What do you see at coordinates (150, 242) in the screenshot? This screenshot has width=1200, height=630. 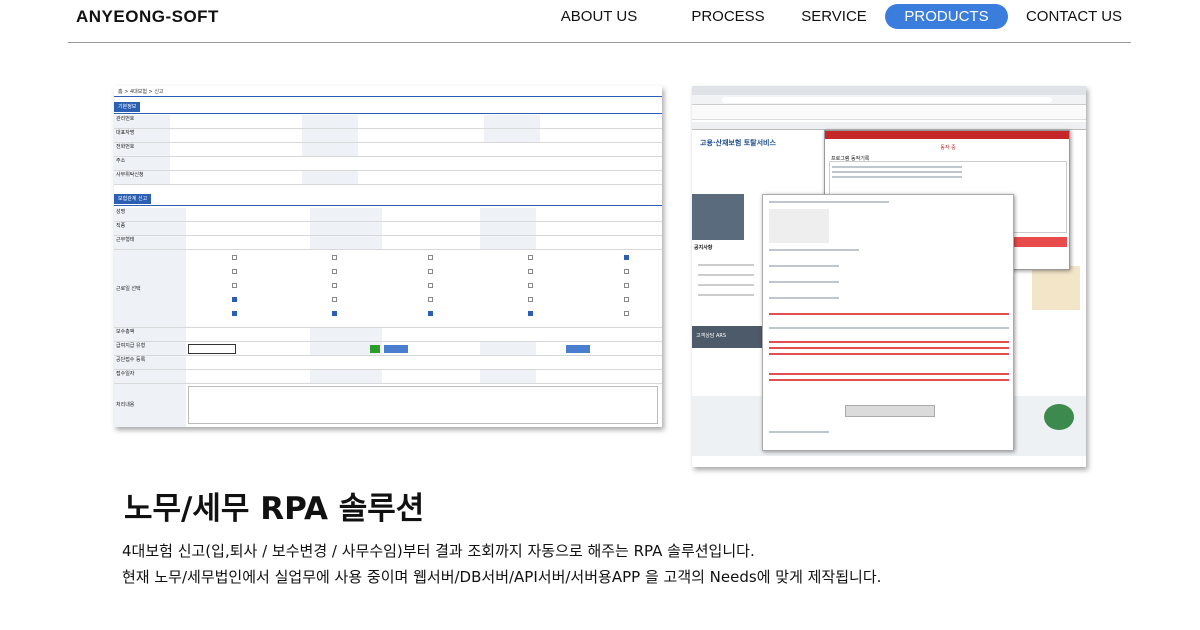 I see `label-work-type: 근무형태` at bounding box center [150, 242].